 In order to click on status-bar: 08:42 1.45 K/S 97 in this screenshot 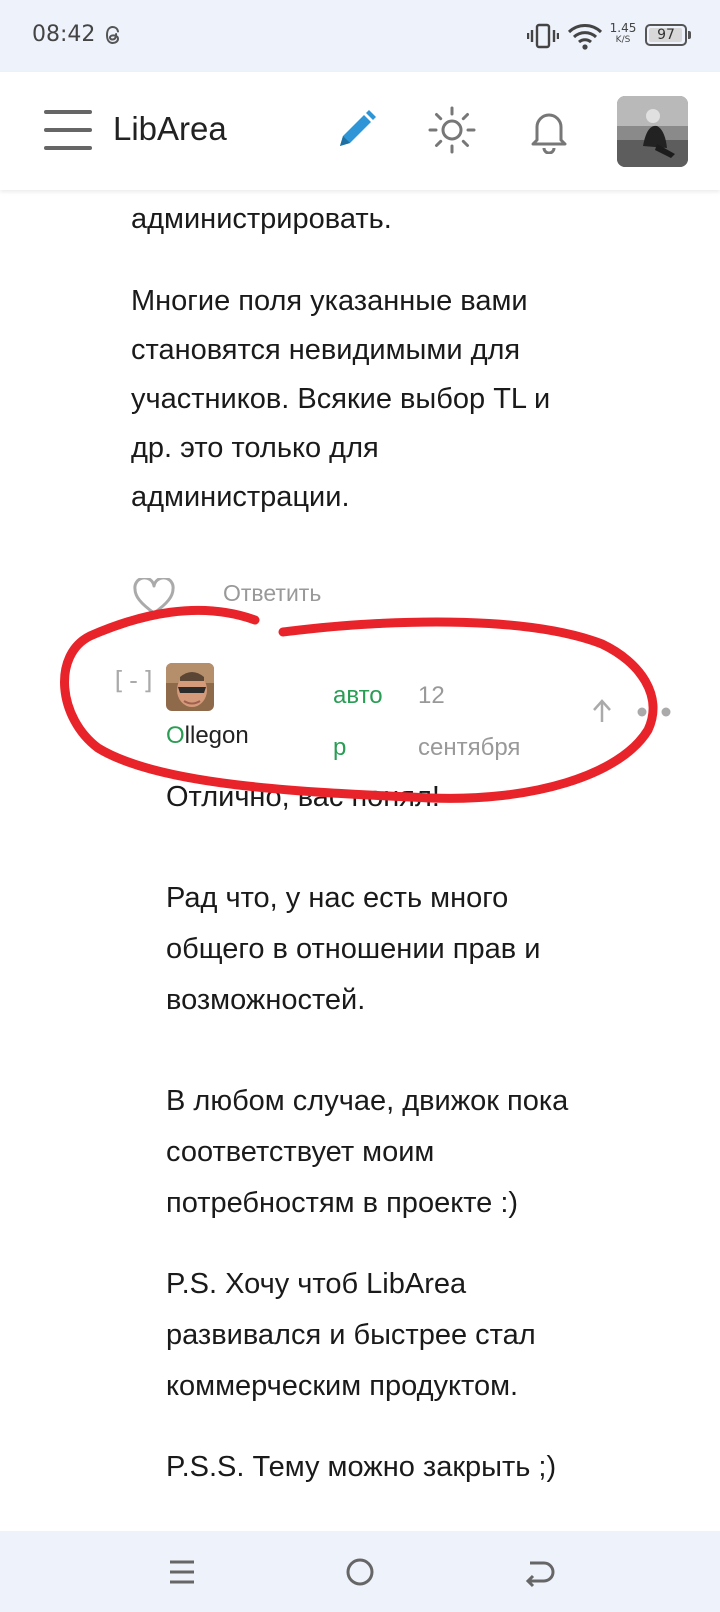, I will do `click(360, 36)`.